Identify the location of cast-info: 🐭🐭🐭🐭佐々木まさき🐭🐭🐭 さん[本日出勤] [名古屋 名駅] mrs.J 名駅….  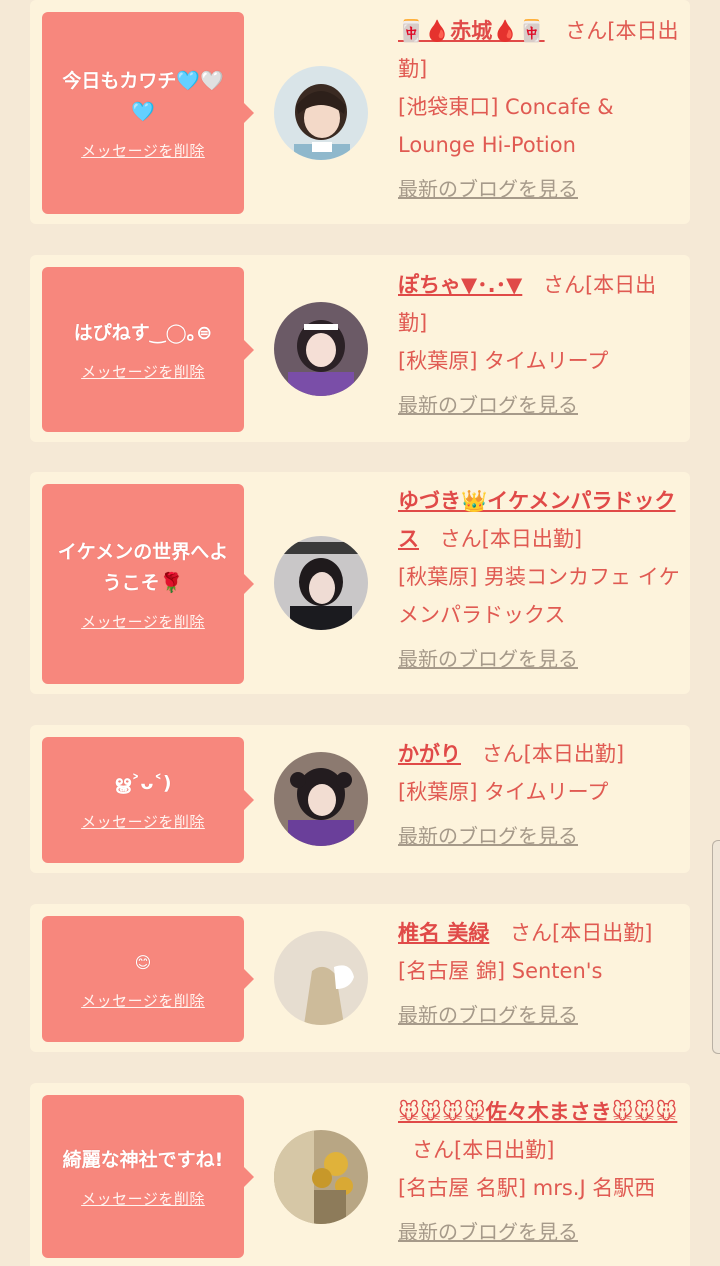
(540, 1172).